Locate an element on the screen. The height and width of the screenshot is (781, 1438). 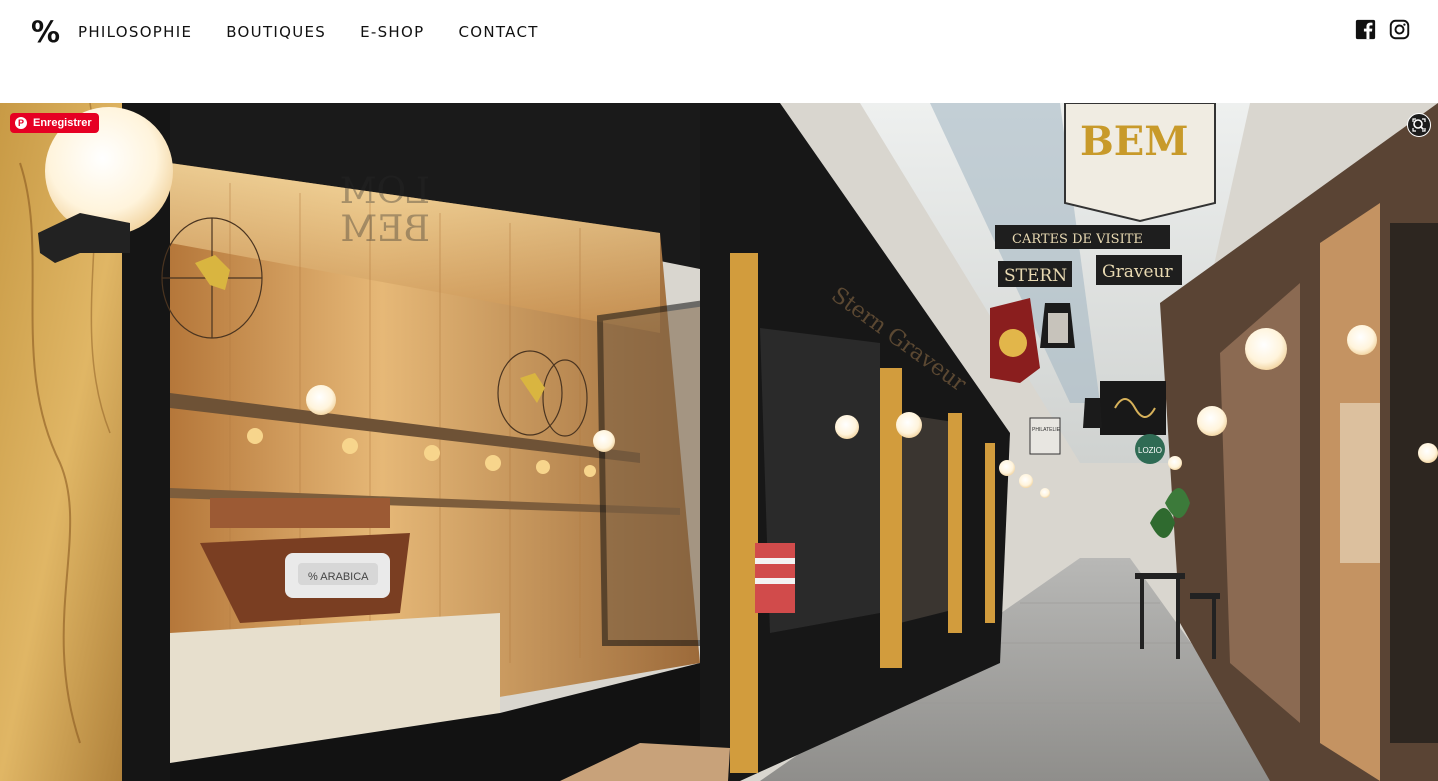
site-logo: % is located at coordinates (45, 32).